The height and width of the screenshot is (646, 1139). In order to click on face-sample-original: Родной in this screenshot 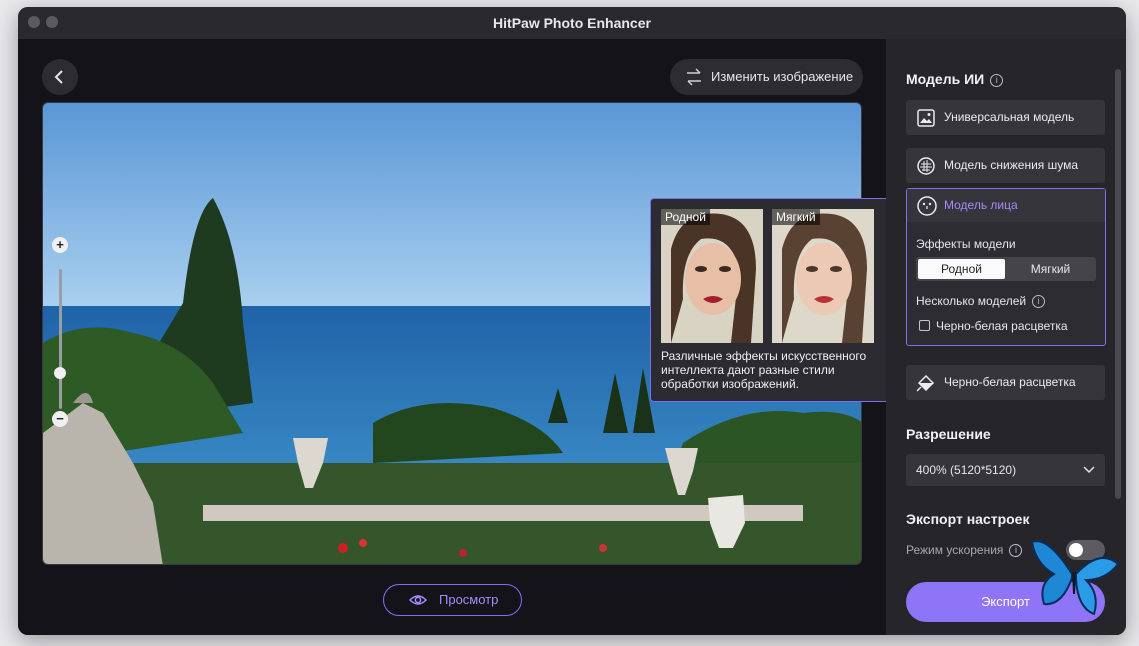, I will do `click(712, 276)`.